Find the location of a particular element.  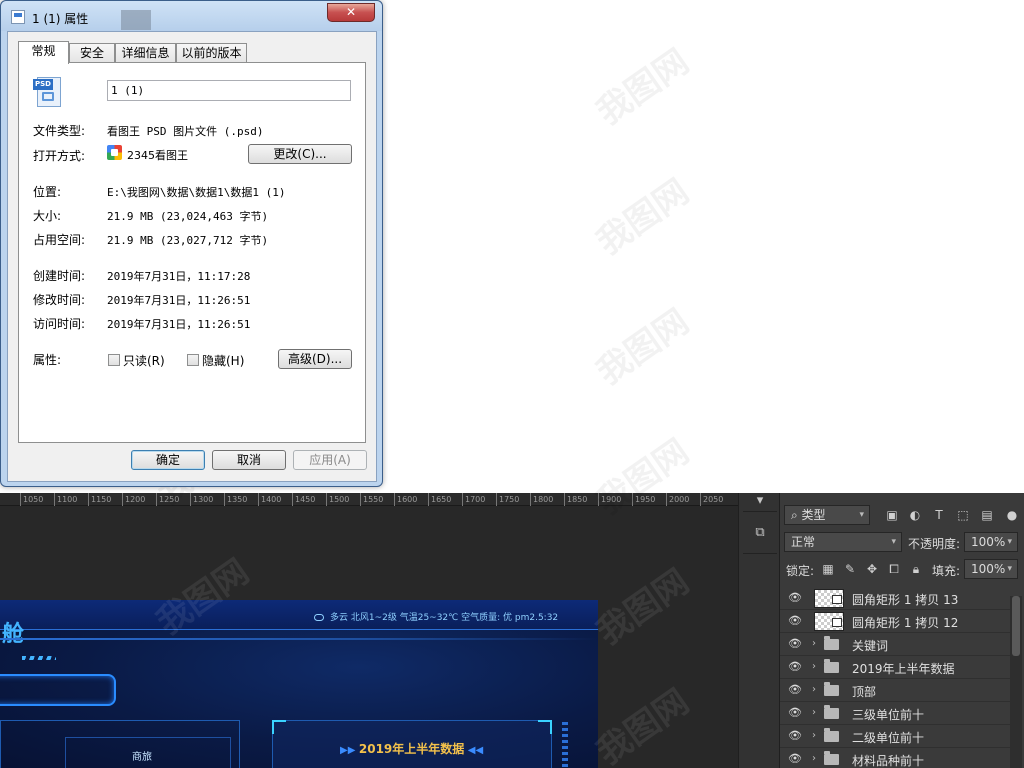

layer-row: 👁︎ 圆角矩形 1 拷贝 12 is located at coordinates (895, 621).